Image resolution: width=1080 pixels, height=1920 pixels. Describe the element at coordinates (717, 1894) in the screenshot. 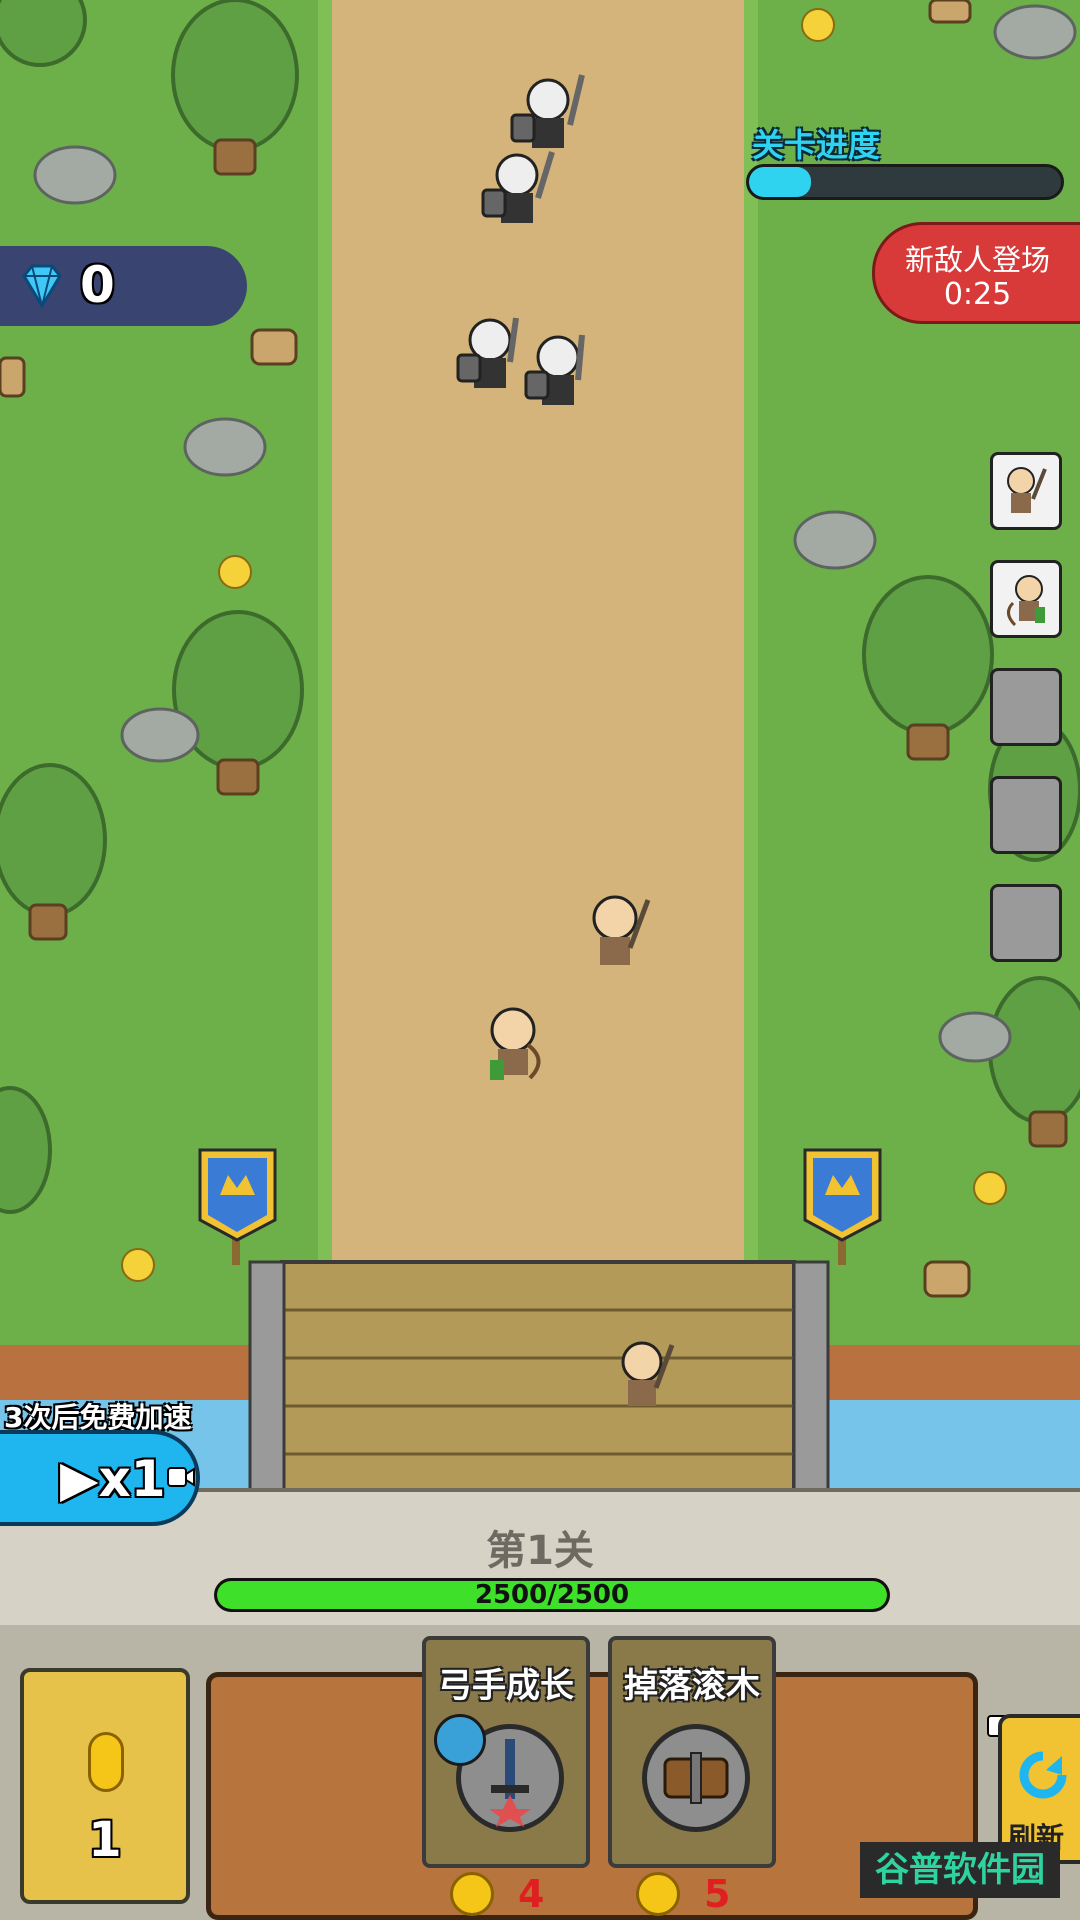

I see `card-cost: 5` at that location.